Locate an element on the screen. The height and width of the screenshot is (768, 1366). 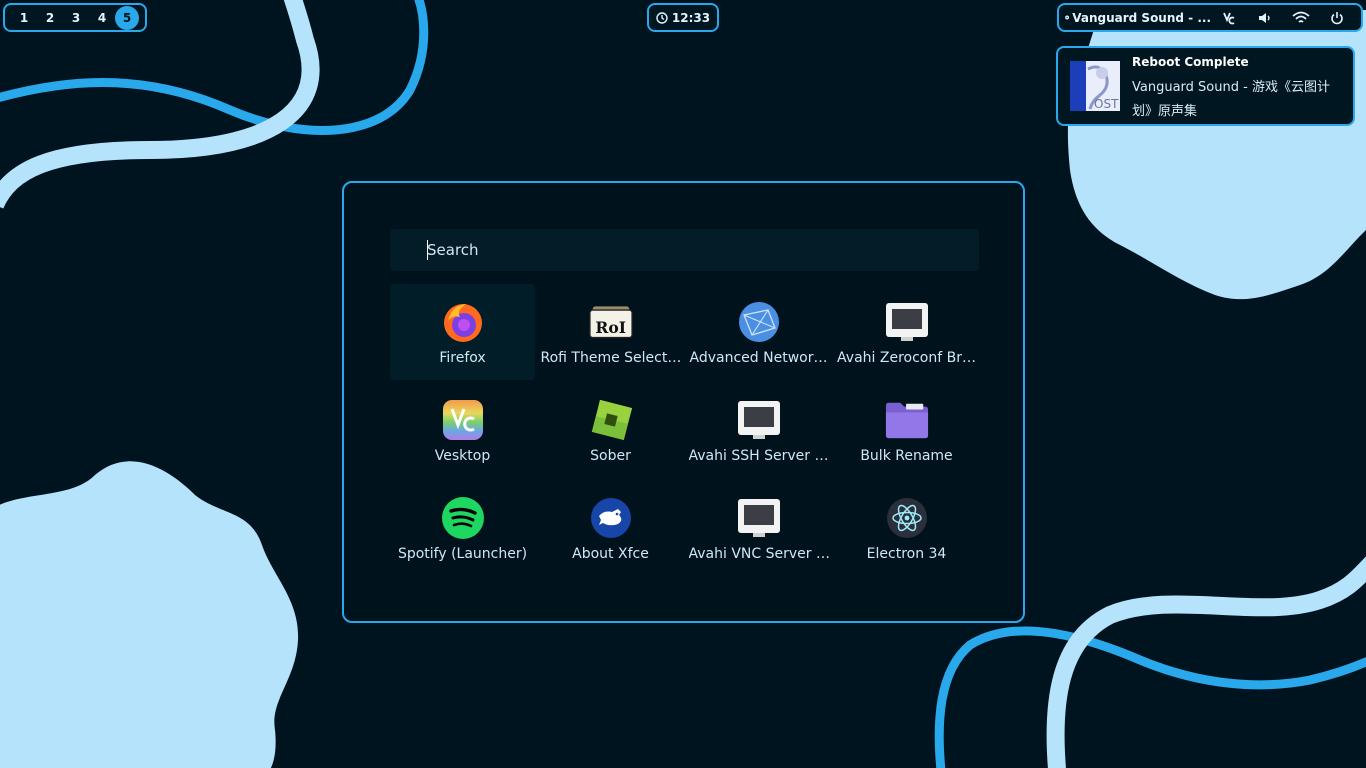
wifi-icon is located at coordinates (1301, 17).